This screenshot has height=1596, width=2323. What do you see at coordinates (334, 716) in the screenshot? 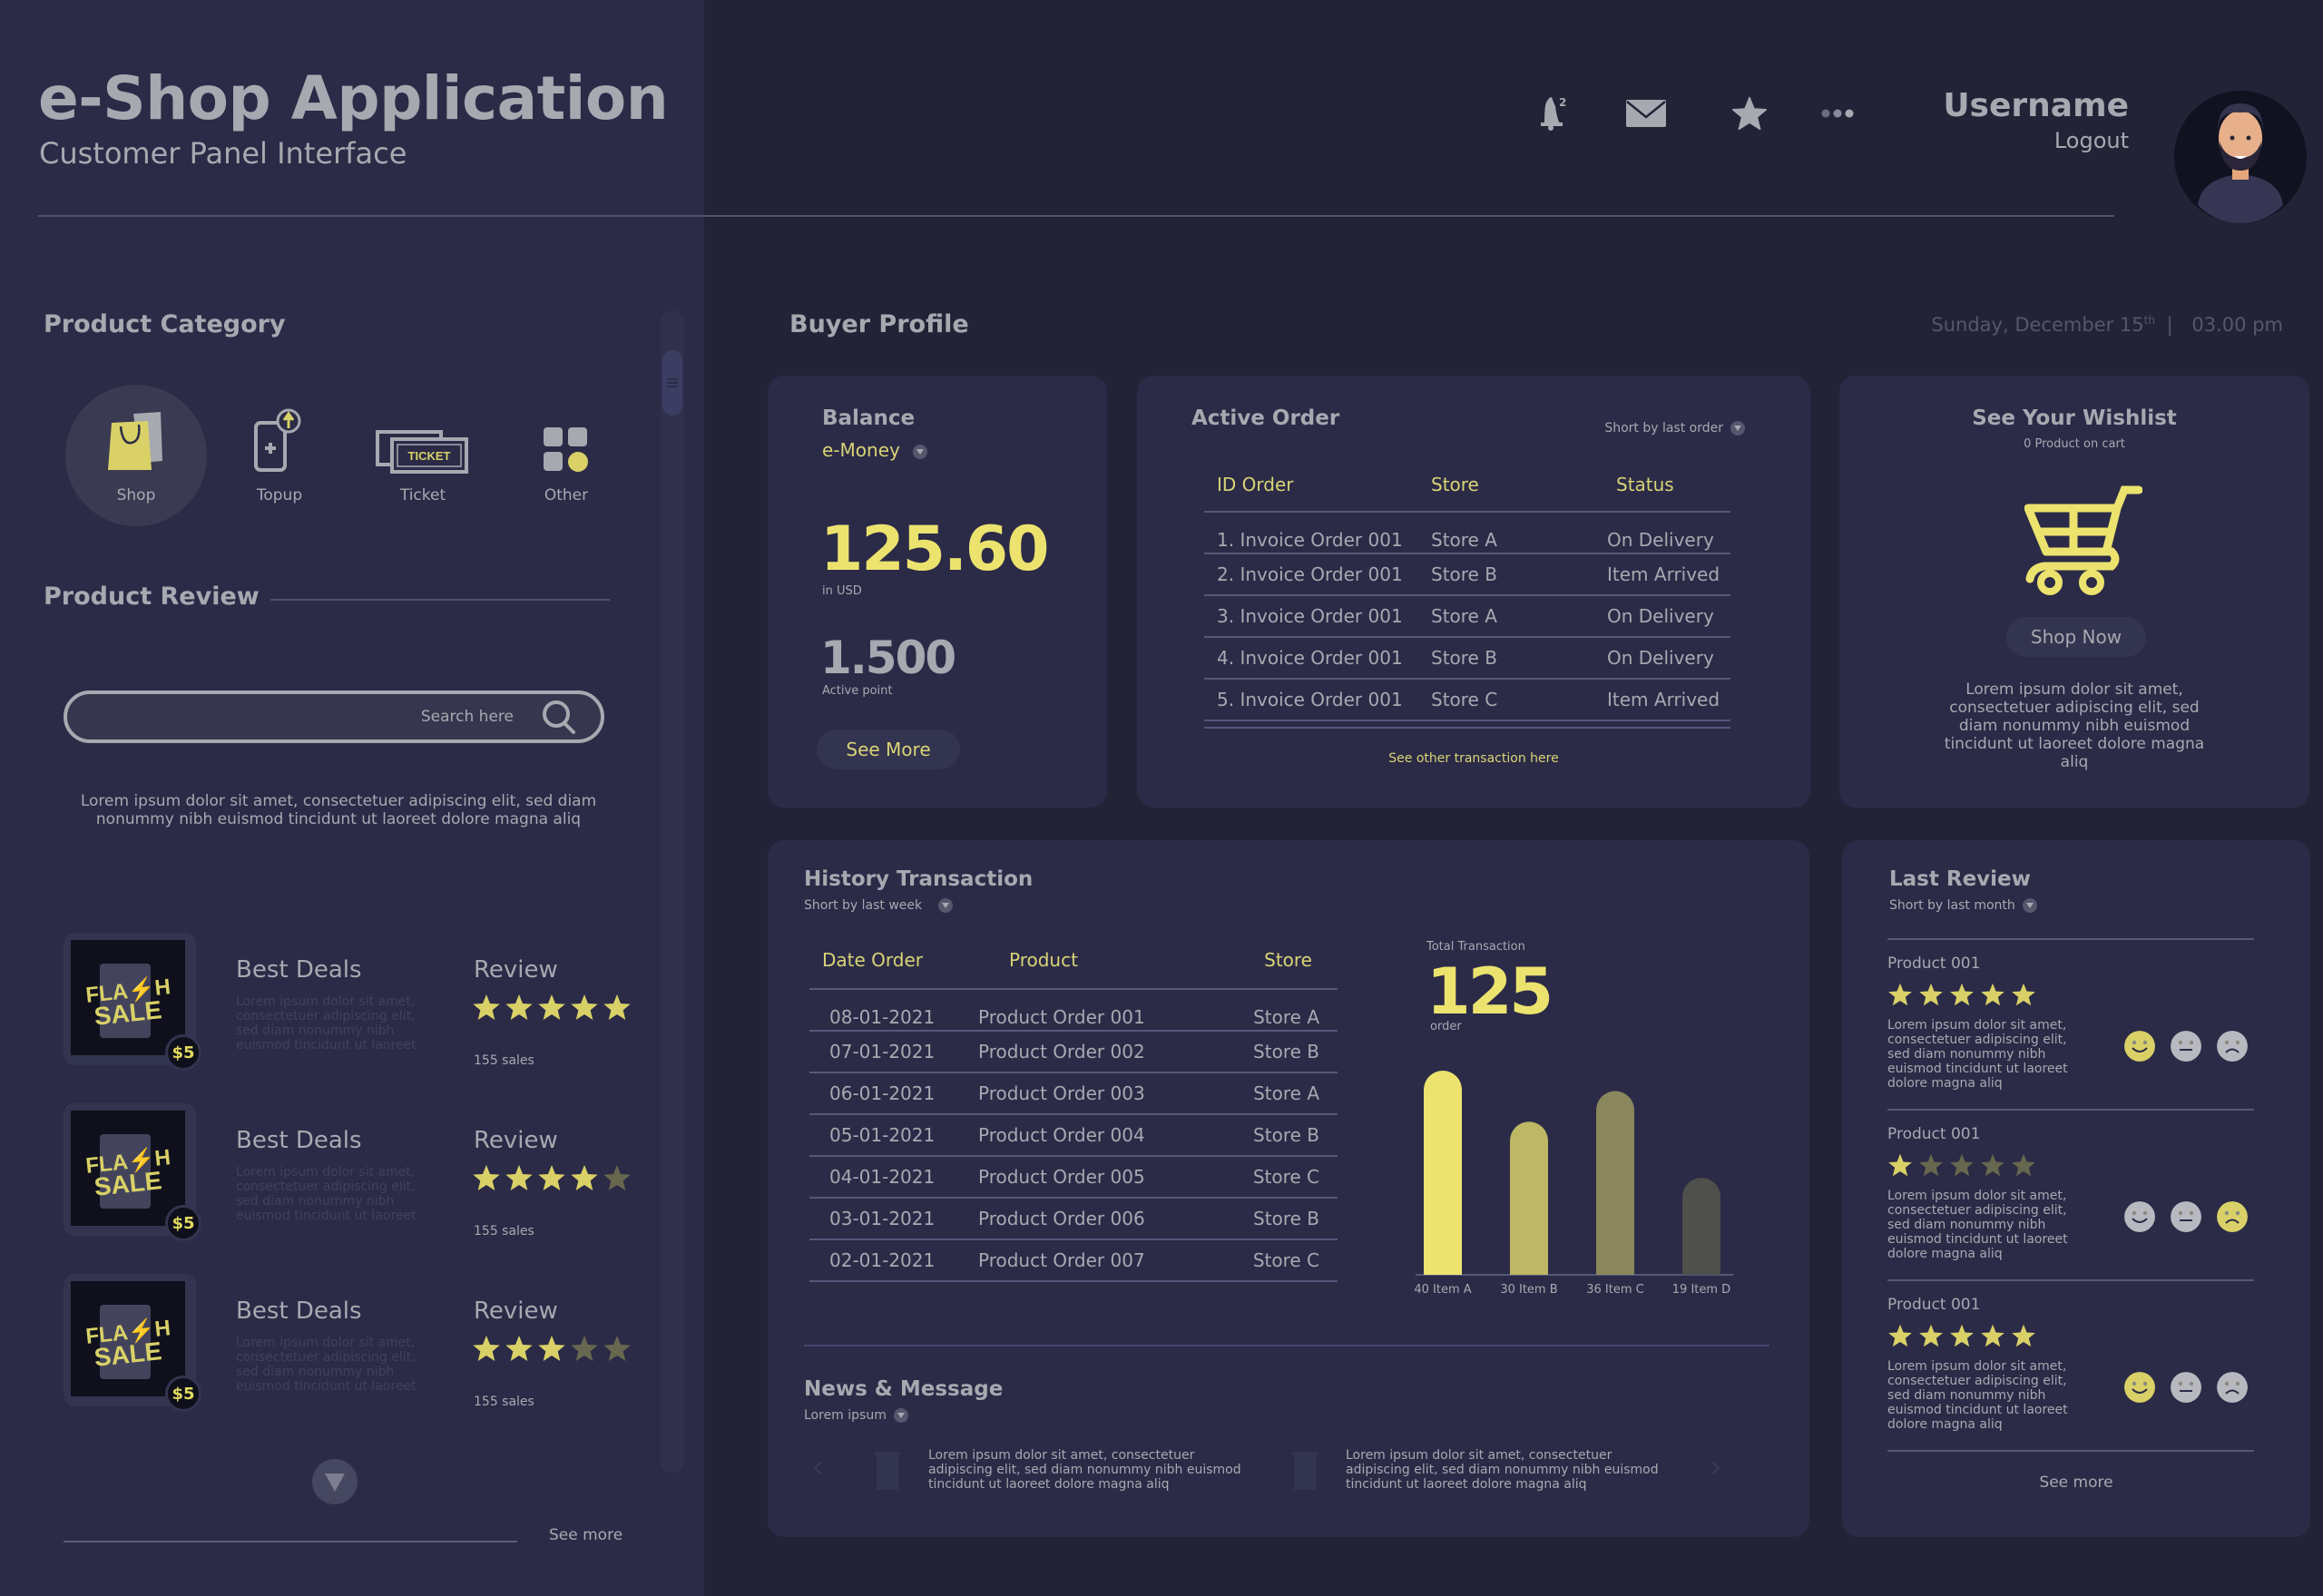
I see `search-input: Search here` at bounding box center [334, 716].